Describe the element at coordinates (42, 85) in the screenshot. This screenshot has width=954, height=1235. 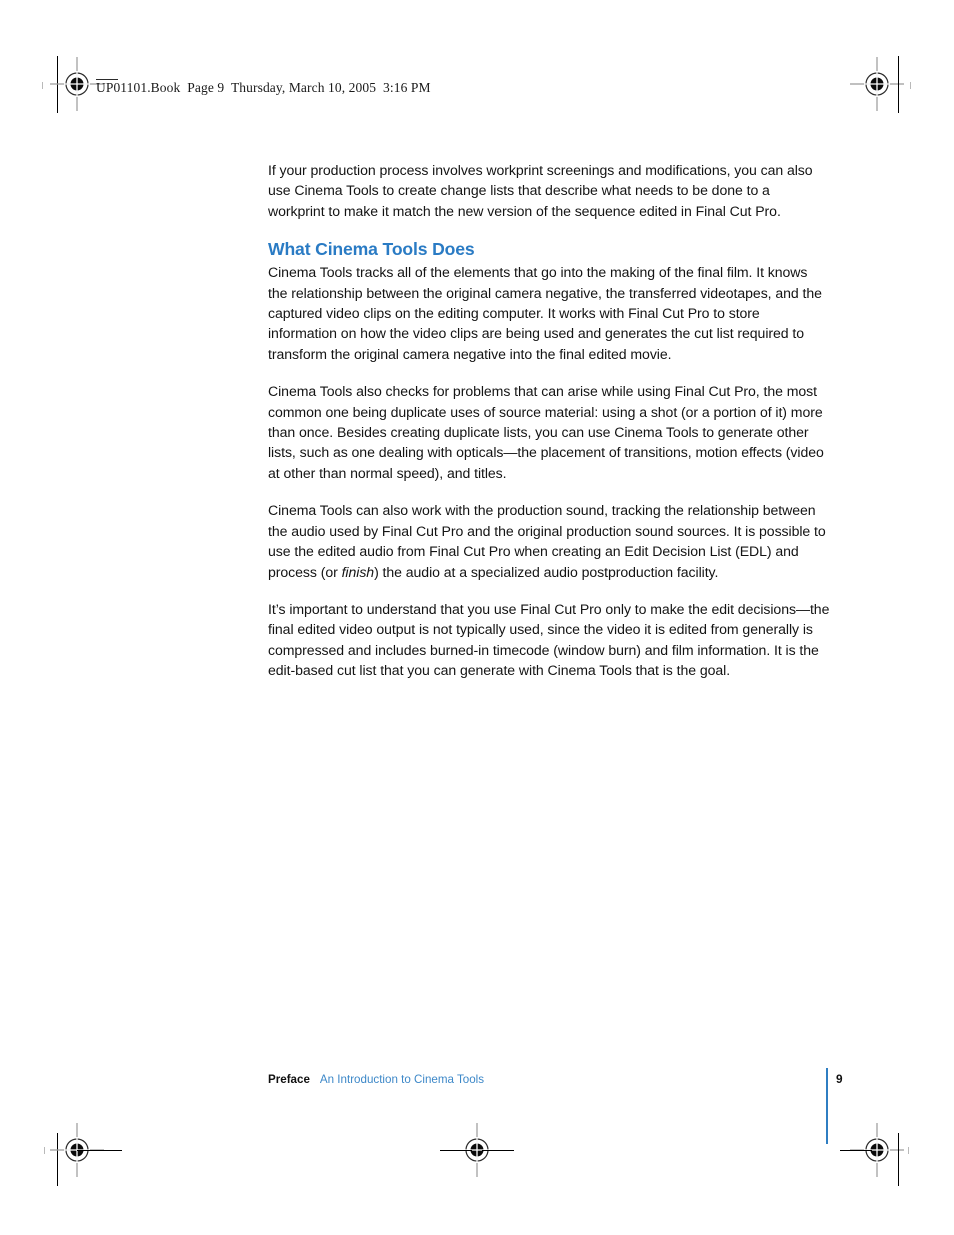
I see `trim-tick-top-left` at that location.